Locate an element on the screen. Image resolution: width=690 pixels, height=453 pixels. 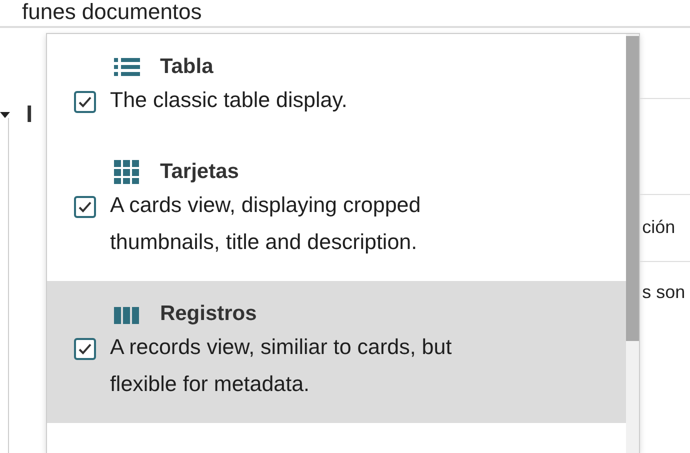
option-description: The classic table display. is located at coordinates (229, 100).